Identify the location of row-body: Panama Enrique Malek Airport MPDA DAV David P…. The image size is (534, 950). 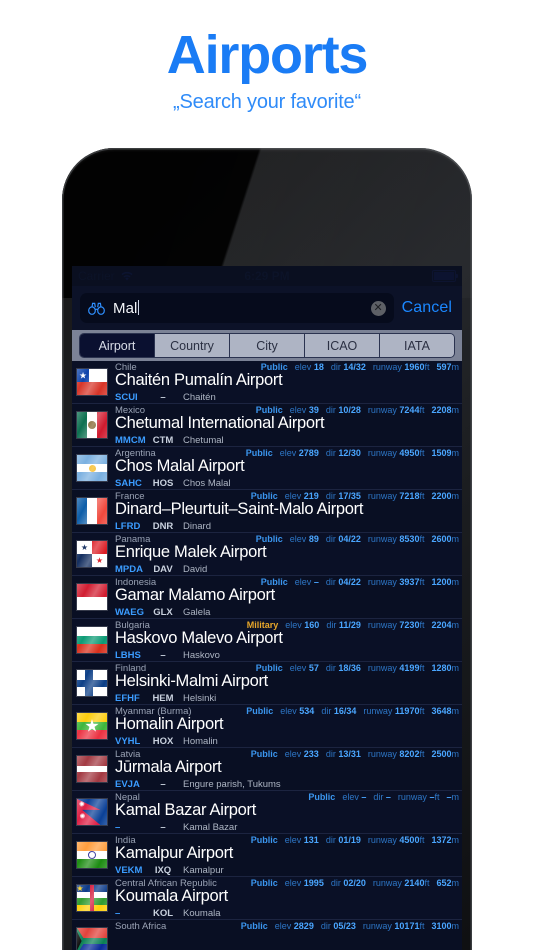
(287, 554).